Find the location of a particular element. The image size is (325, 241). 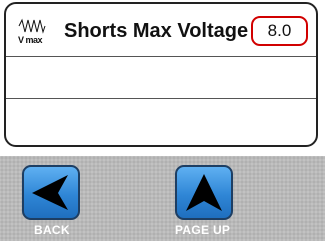

up-arrow-icon is located at coordinates (204, 192).